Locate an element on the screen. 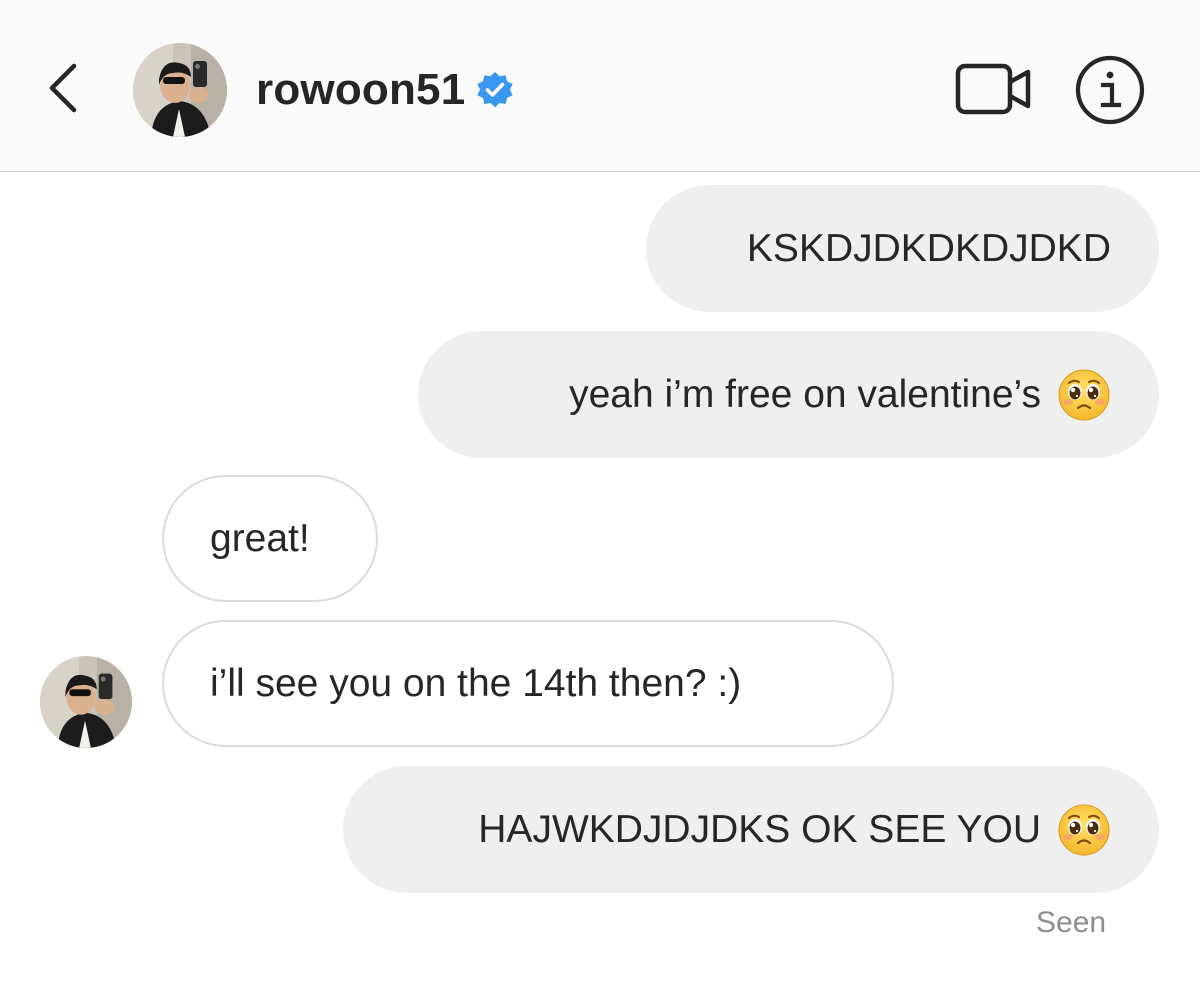 The height and width of the screenshot is (995, 1200). message-text: great! is located at coordinates (260, 538).